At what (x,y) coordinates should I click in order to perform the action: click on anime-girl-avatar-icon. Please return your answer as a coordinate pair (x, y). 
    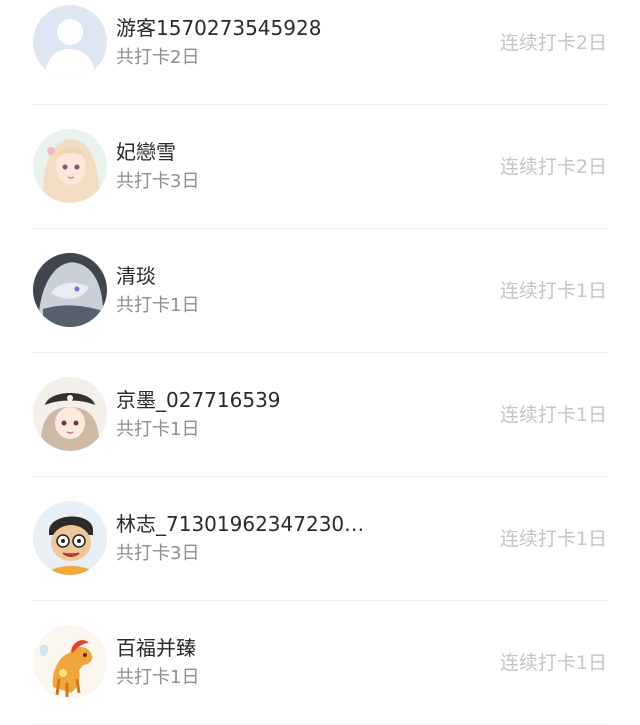
    Looking at the image, I should click on (70, 166).